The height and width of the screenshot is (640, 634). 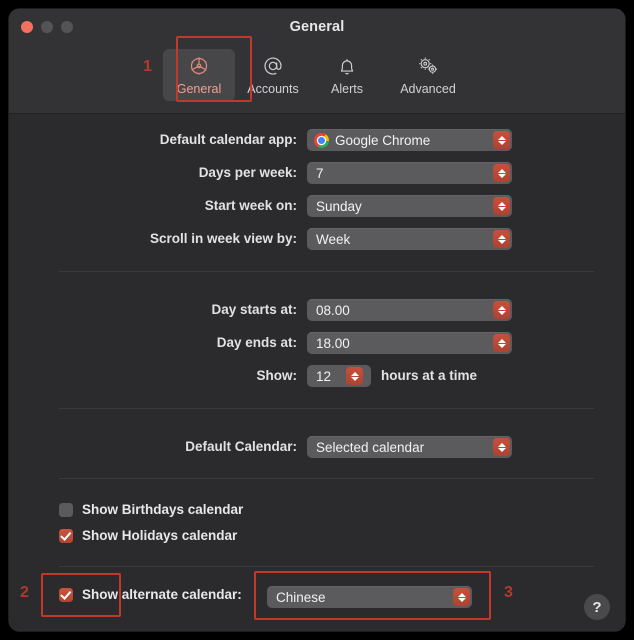 I want to click on day-ends-at-label: Day ends at:, so click(x=256, y=342).